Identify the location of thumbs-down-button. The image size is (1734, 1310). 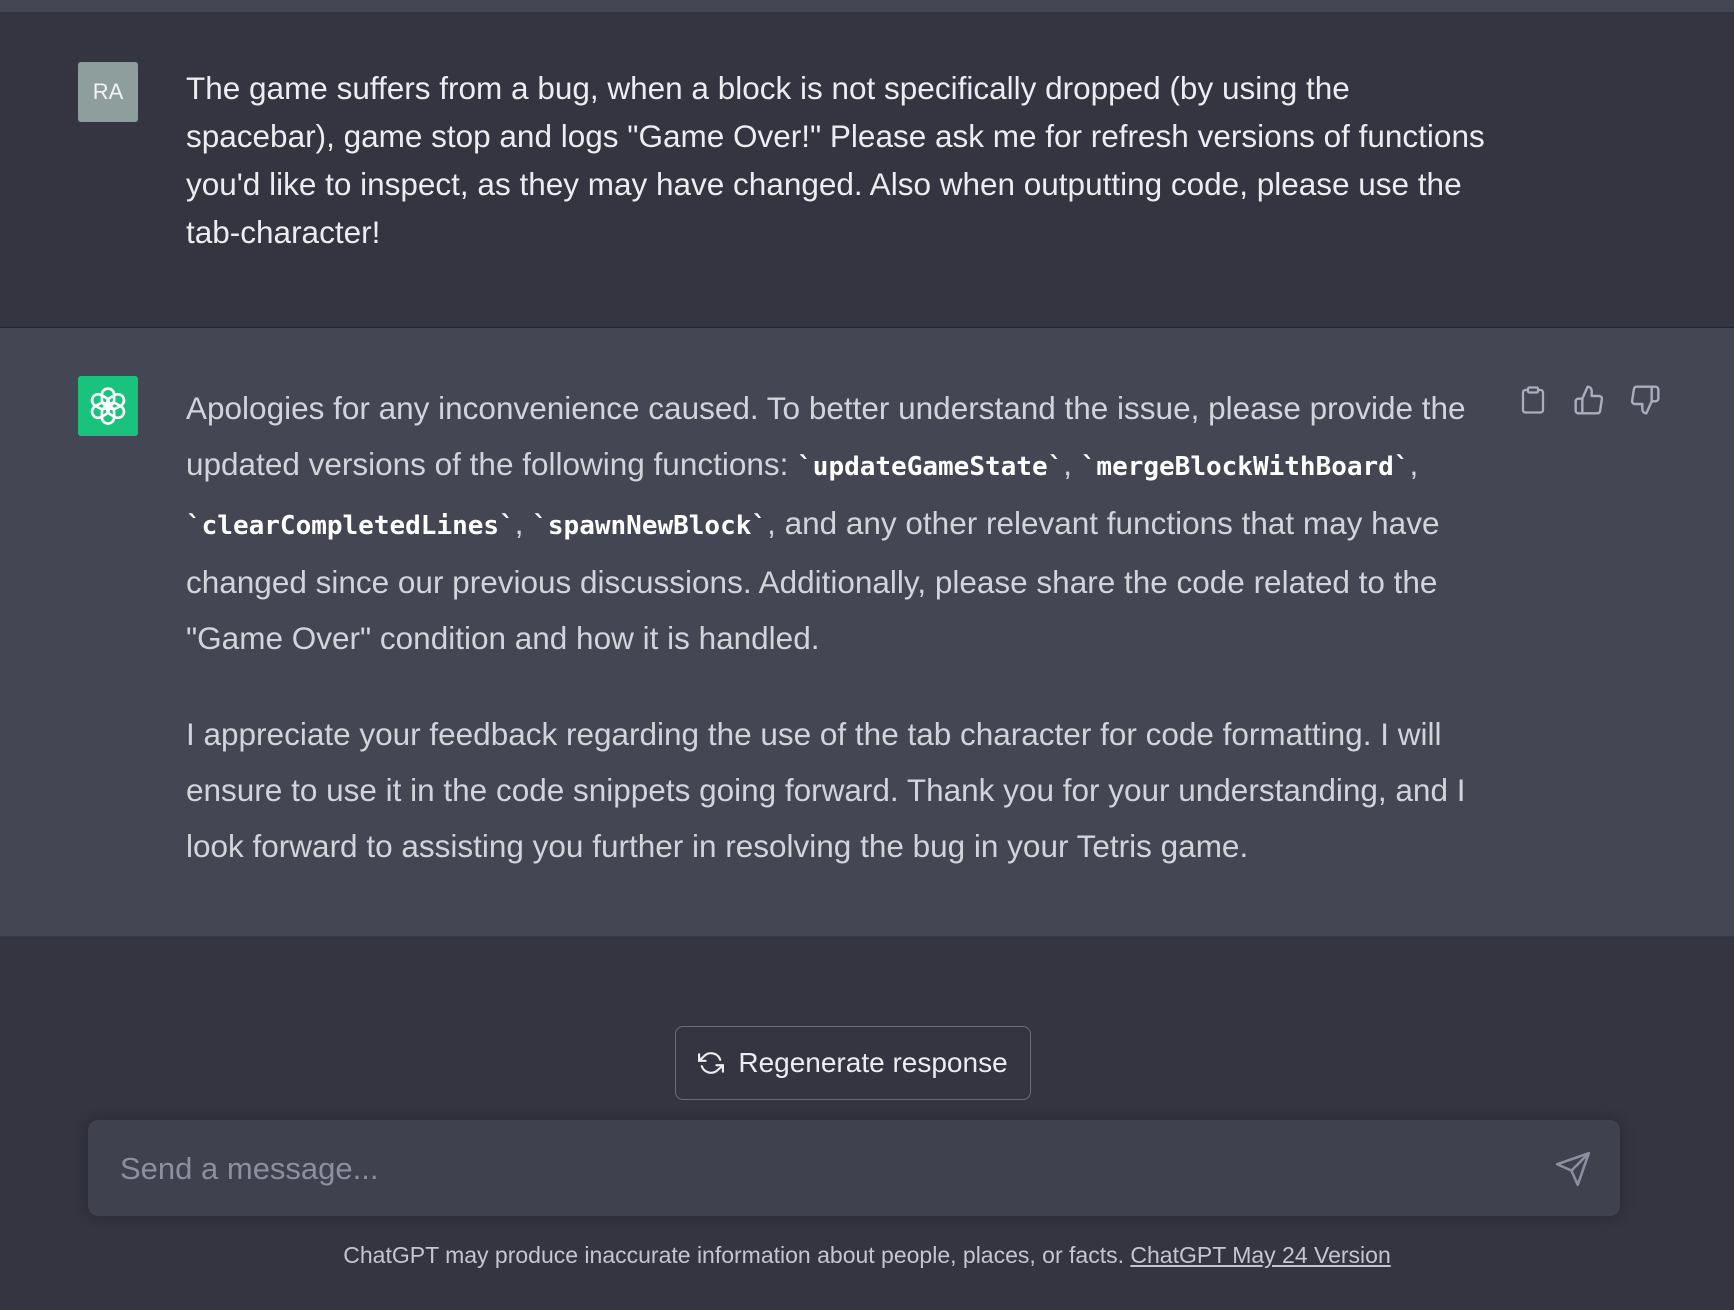
(1645, 400).